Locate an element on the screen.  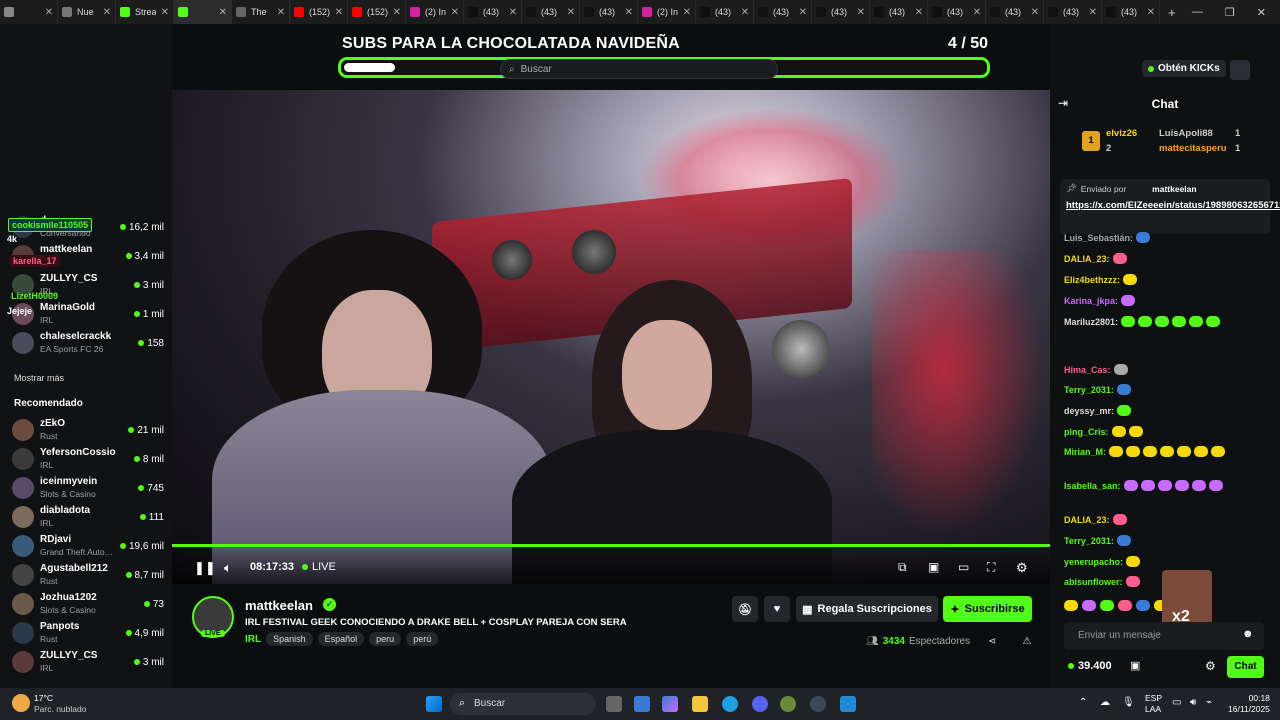
tray-chevron-icon: ⌃ is located at coordinates (1083, 702).